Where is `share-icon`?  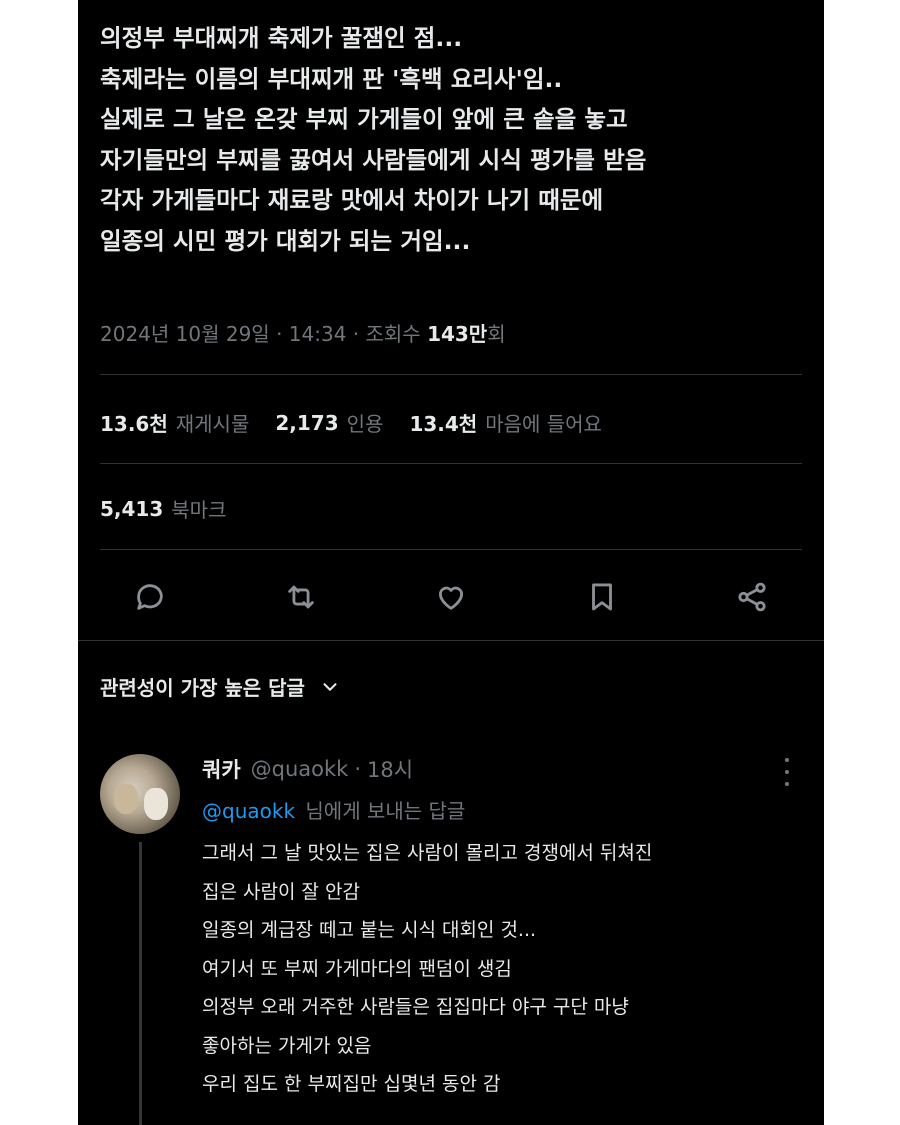
share-icon is located at coordinates (752, 597).